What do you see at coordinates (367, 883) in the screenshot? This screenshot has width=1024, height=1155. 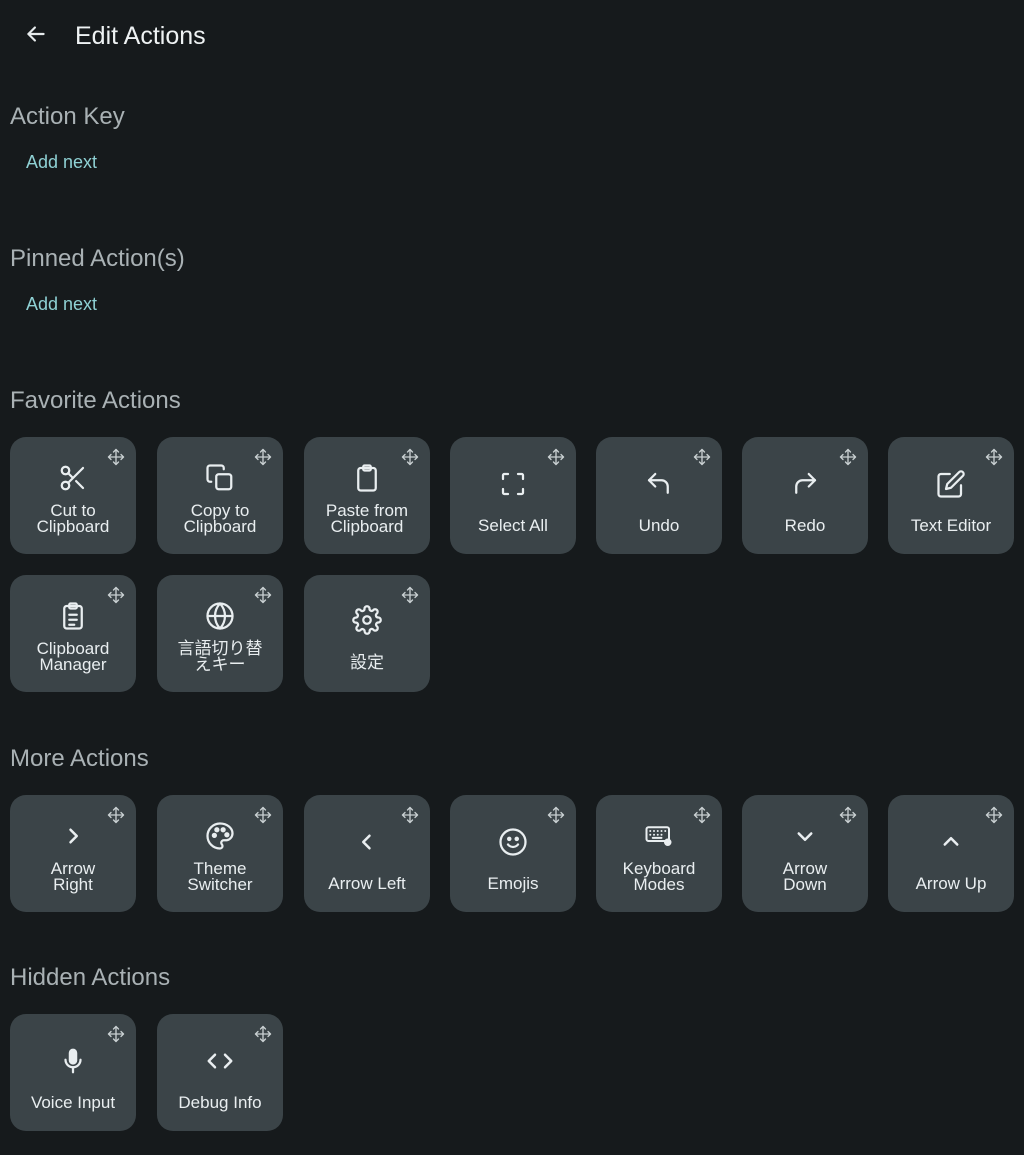 I see `action-tile-label: Arrow Left` at bounding box center [367, 883].